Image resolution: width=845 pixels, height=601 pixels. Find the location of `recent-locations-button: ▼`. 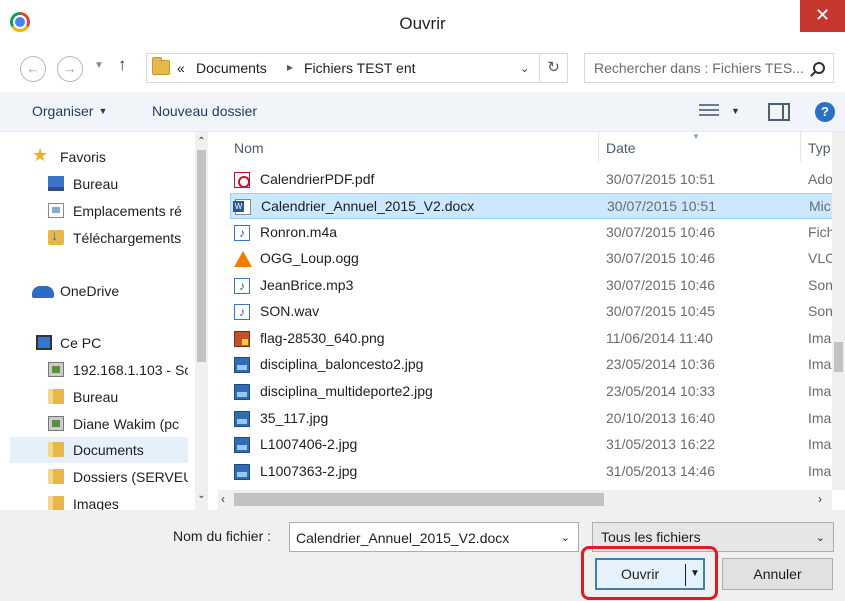

recent-locations-button: ▼ is located at coordinates (99, 65).